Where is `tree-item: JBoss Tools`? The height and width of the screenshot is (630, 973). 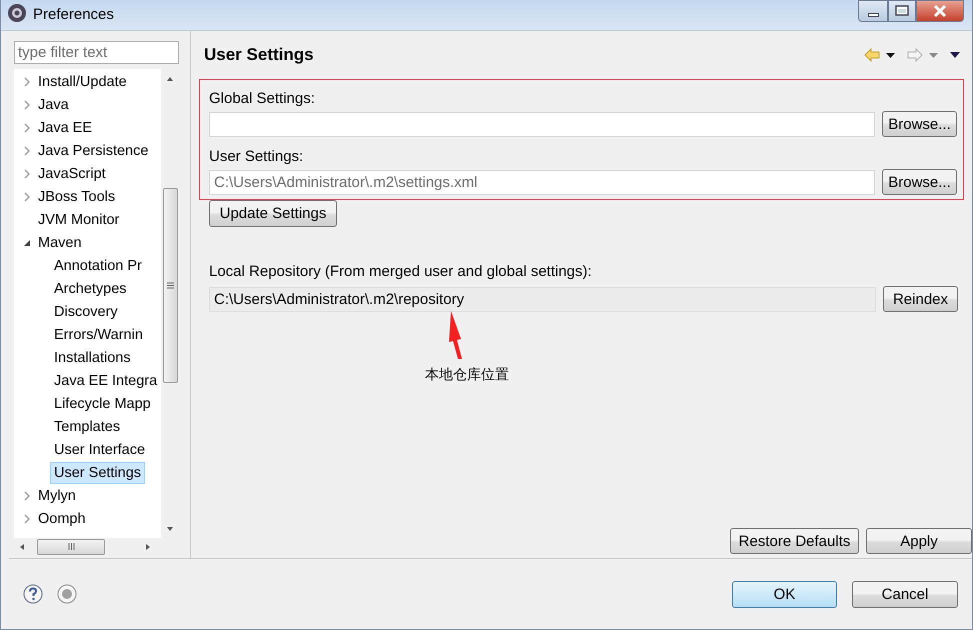
tree-item: JBoss Tools is located at coordinates (77, 197).